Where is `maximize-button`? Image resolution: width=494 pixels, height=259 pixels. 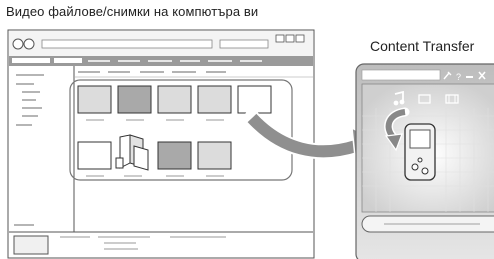
maximize-button is located at coordinates (290, 38).